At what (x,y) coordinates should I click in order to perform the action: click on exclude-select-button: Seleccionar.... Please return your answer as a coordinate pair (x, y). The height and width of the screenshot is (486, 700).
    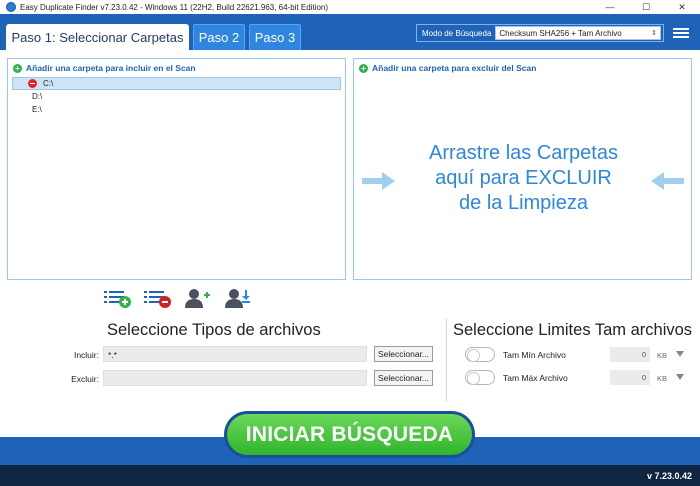
    Looking at the image, I should click on (403, 378).